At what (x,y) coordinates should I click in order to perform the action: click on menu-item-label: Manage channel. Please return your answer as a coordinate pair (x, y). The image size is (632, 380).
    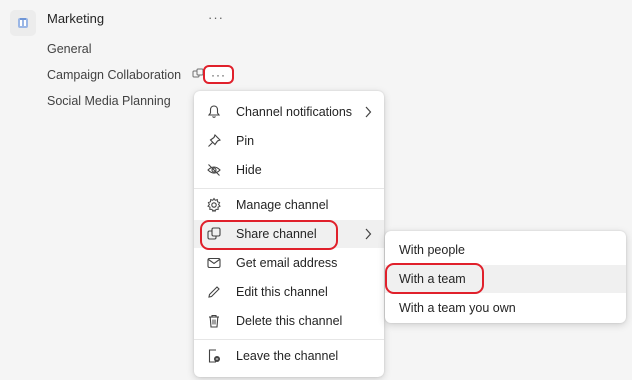
    Looking at the image, I should click on (282, 205).